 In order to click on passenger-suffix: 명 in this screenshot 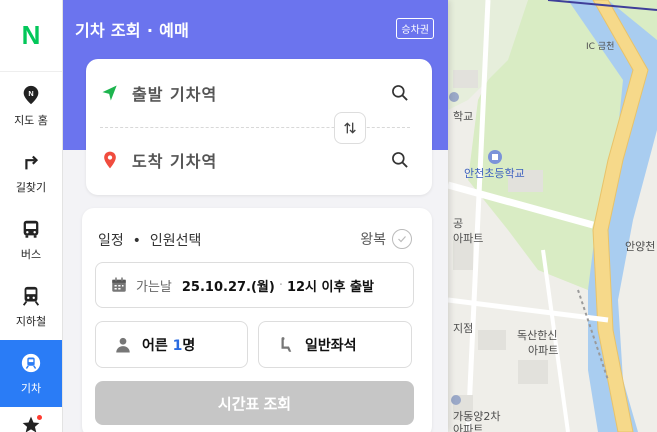, I will do `click(189, 345)`.